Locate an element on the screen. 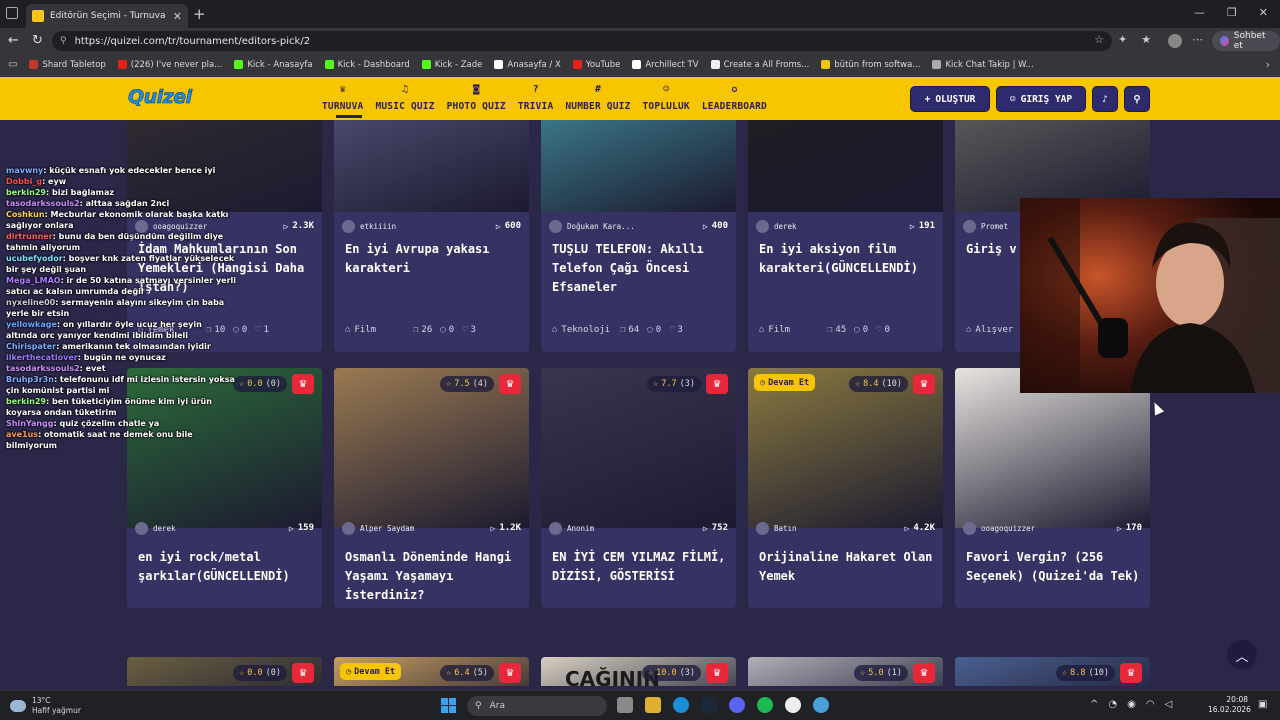 The height and width of the screenshot is (720, 1280). epic-icon is located at coordinates (793, 705).